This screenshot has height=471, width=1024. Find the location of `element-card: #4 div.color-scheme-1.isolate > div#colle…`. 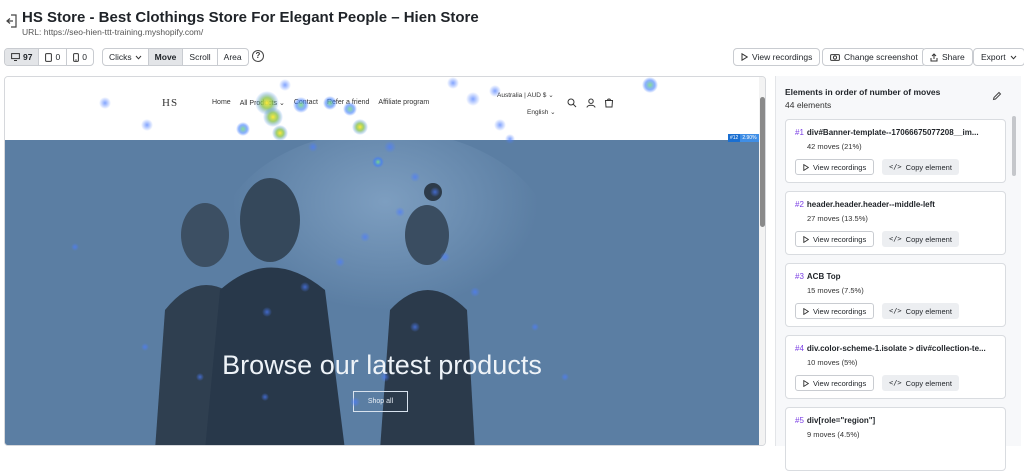

element-card: #4 div.color-scheme-1.isolate > div#colle… is located at coordinates (895, 367).